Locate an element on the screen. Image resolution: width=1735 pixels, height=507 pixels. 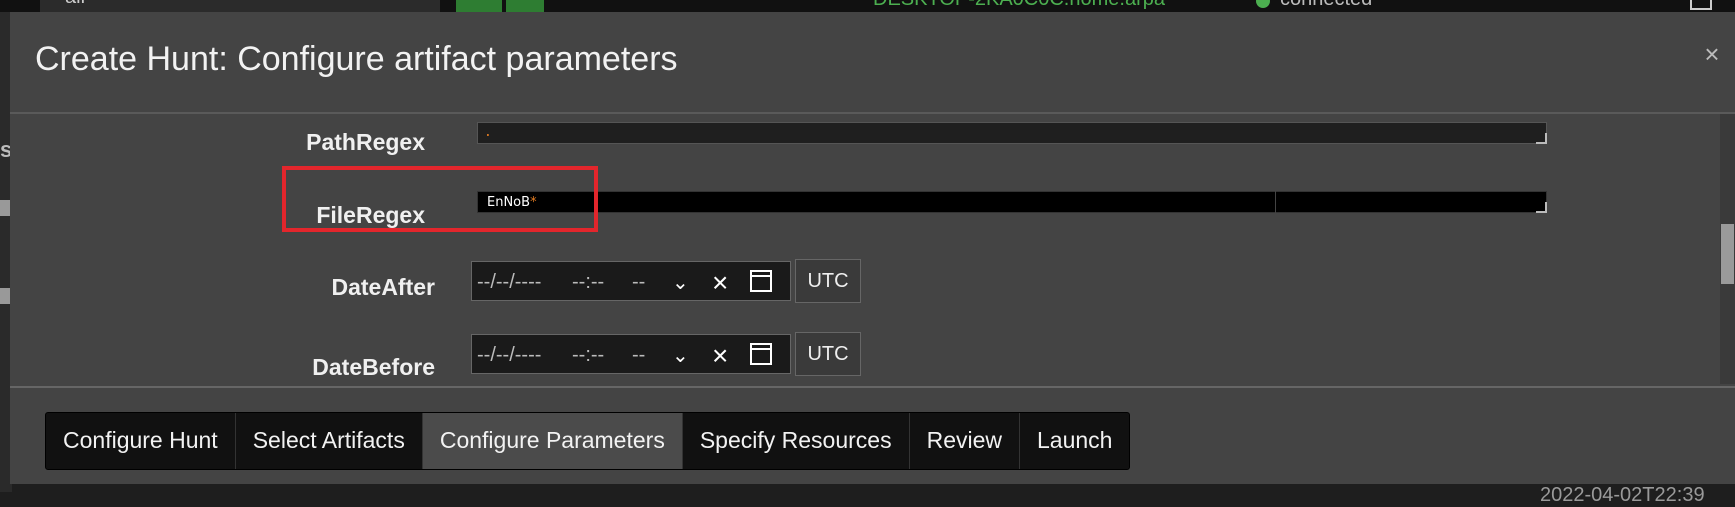
pathregex-input: . is located at coordinates (1012, 133).